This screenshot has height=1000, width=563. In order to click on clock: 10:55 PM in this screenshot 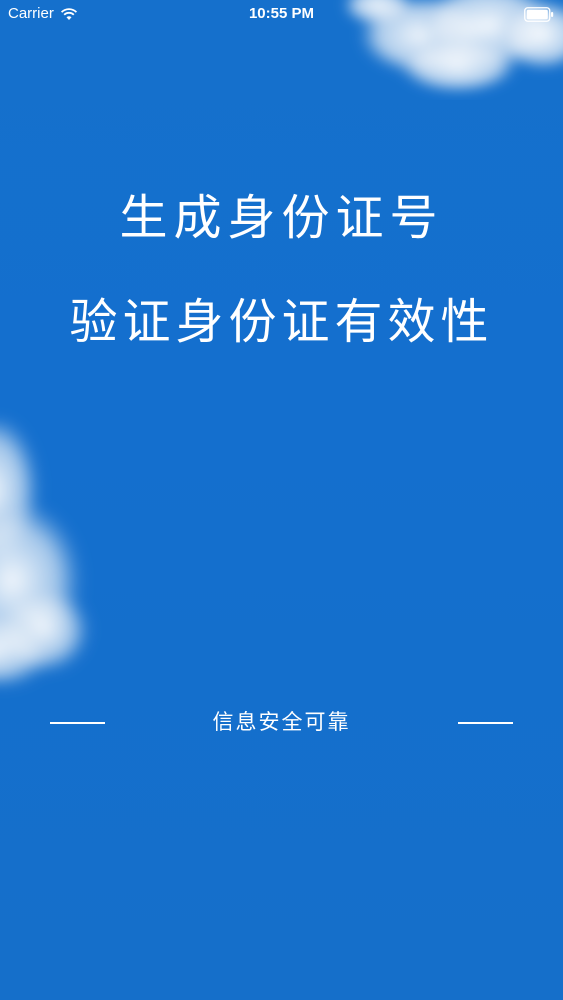, I will do `click(281, 13)`.